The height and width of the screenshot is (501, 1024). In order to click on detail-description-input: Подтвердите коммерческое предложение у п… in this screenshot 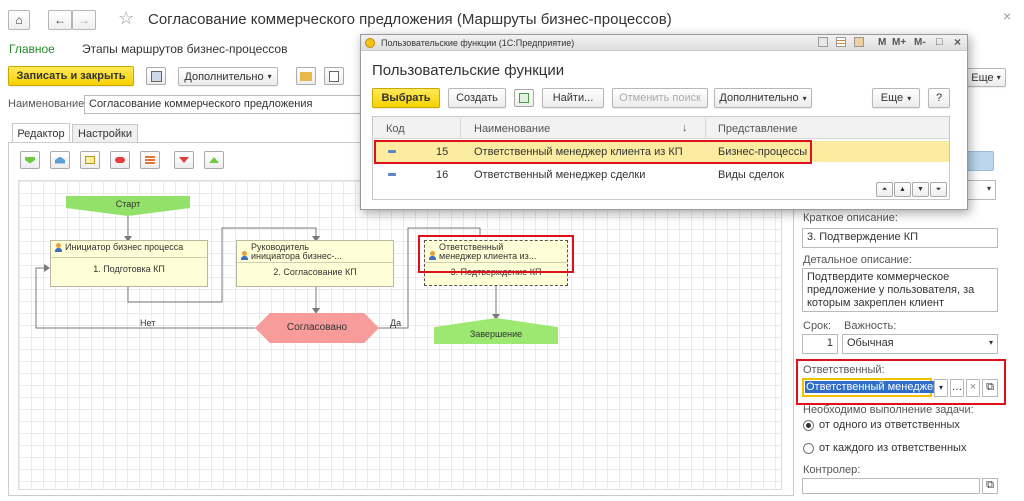, I will do `click(900, 290)`.